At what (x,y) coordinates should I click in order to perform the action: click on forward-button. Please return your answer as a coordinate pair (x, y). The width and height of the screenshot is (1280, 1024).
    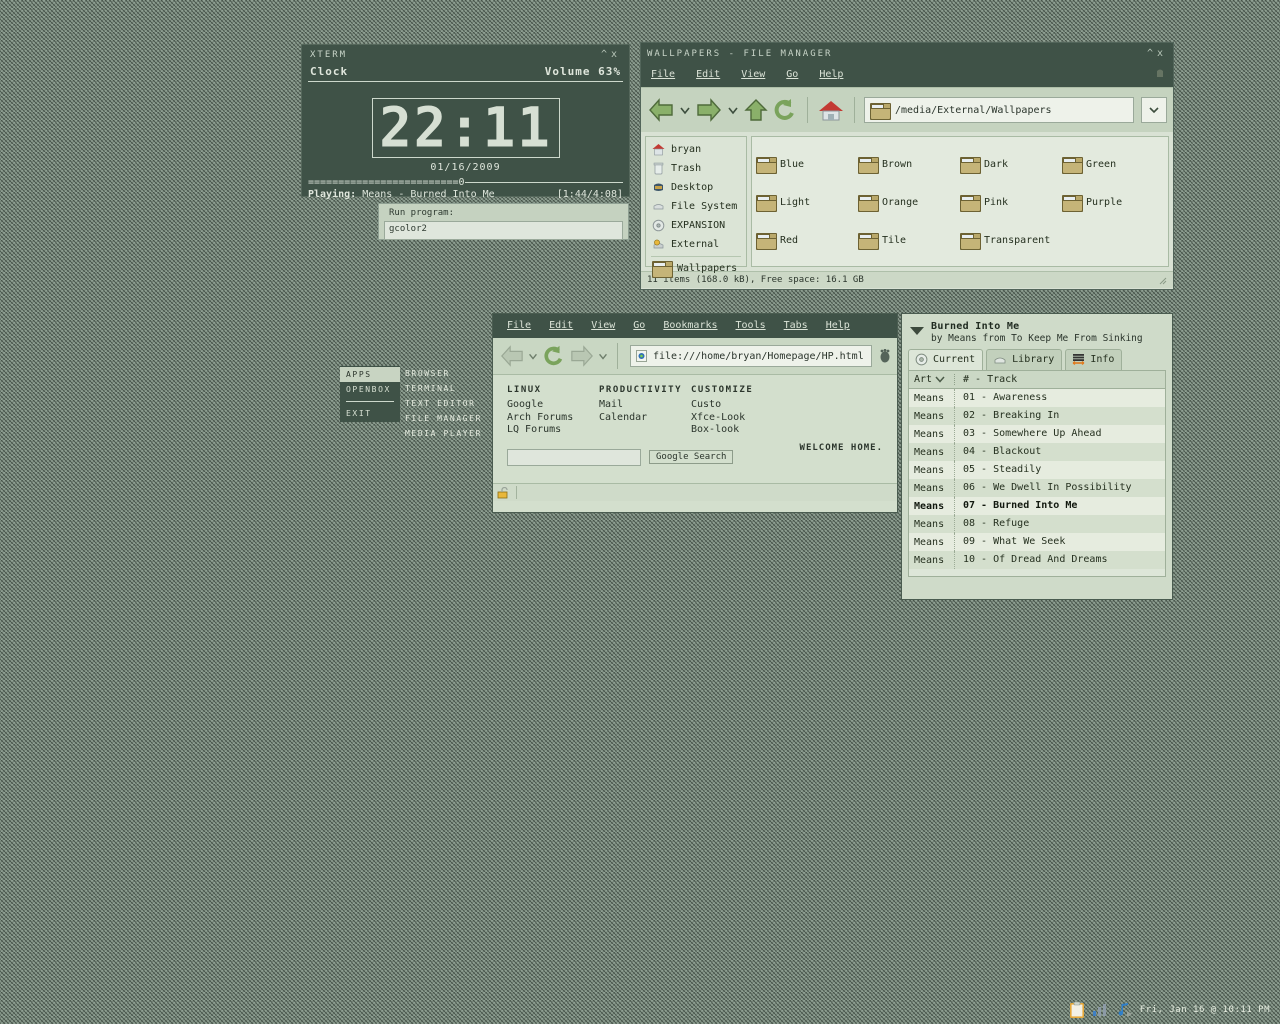
    Looking at the image, I should click on (709, 110).